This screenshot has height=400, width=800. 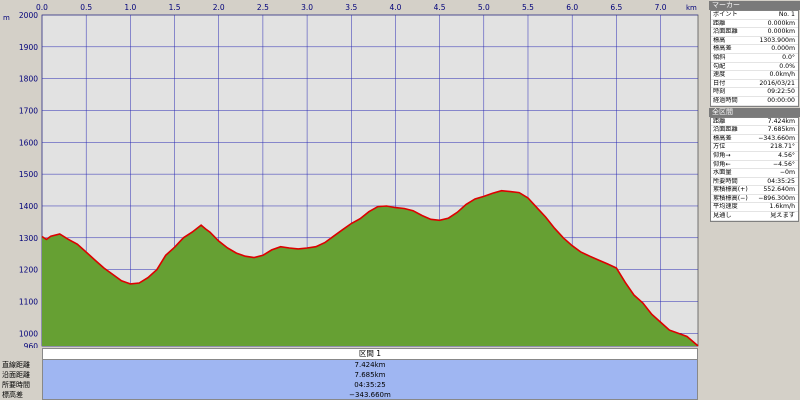 I want to click on x-tick-label: 1.5, so click(x=175, y=7).